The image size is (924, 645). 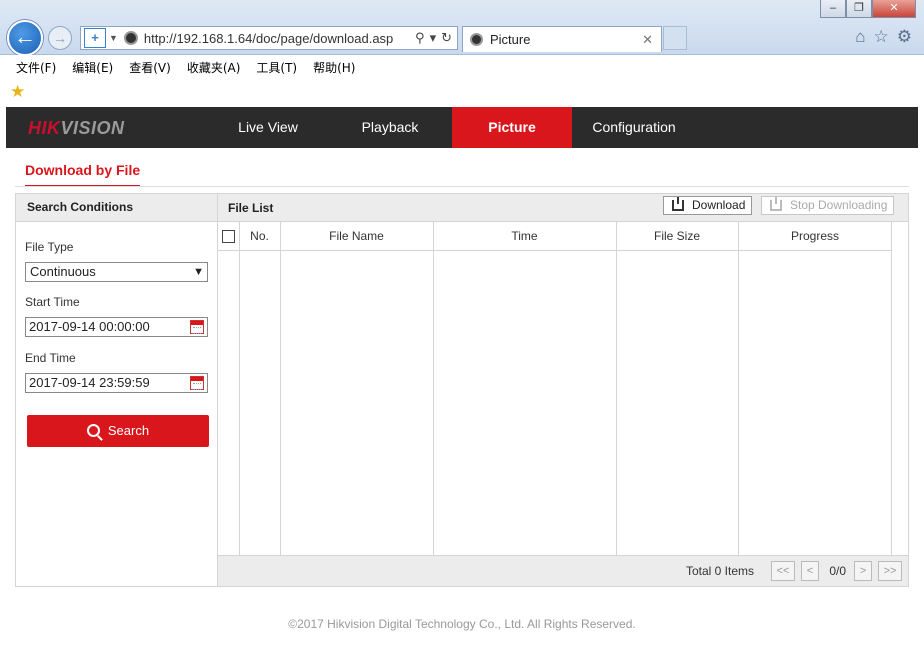 What do you see at coordinates (433, 38) in the screenshot?
I see `dropdown-icon: ▾` at bounding box center [433, 38].